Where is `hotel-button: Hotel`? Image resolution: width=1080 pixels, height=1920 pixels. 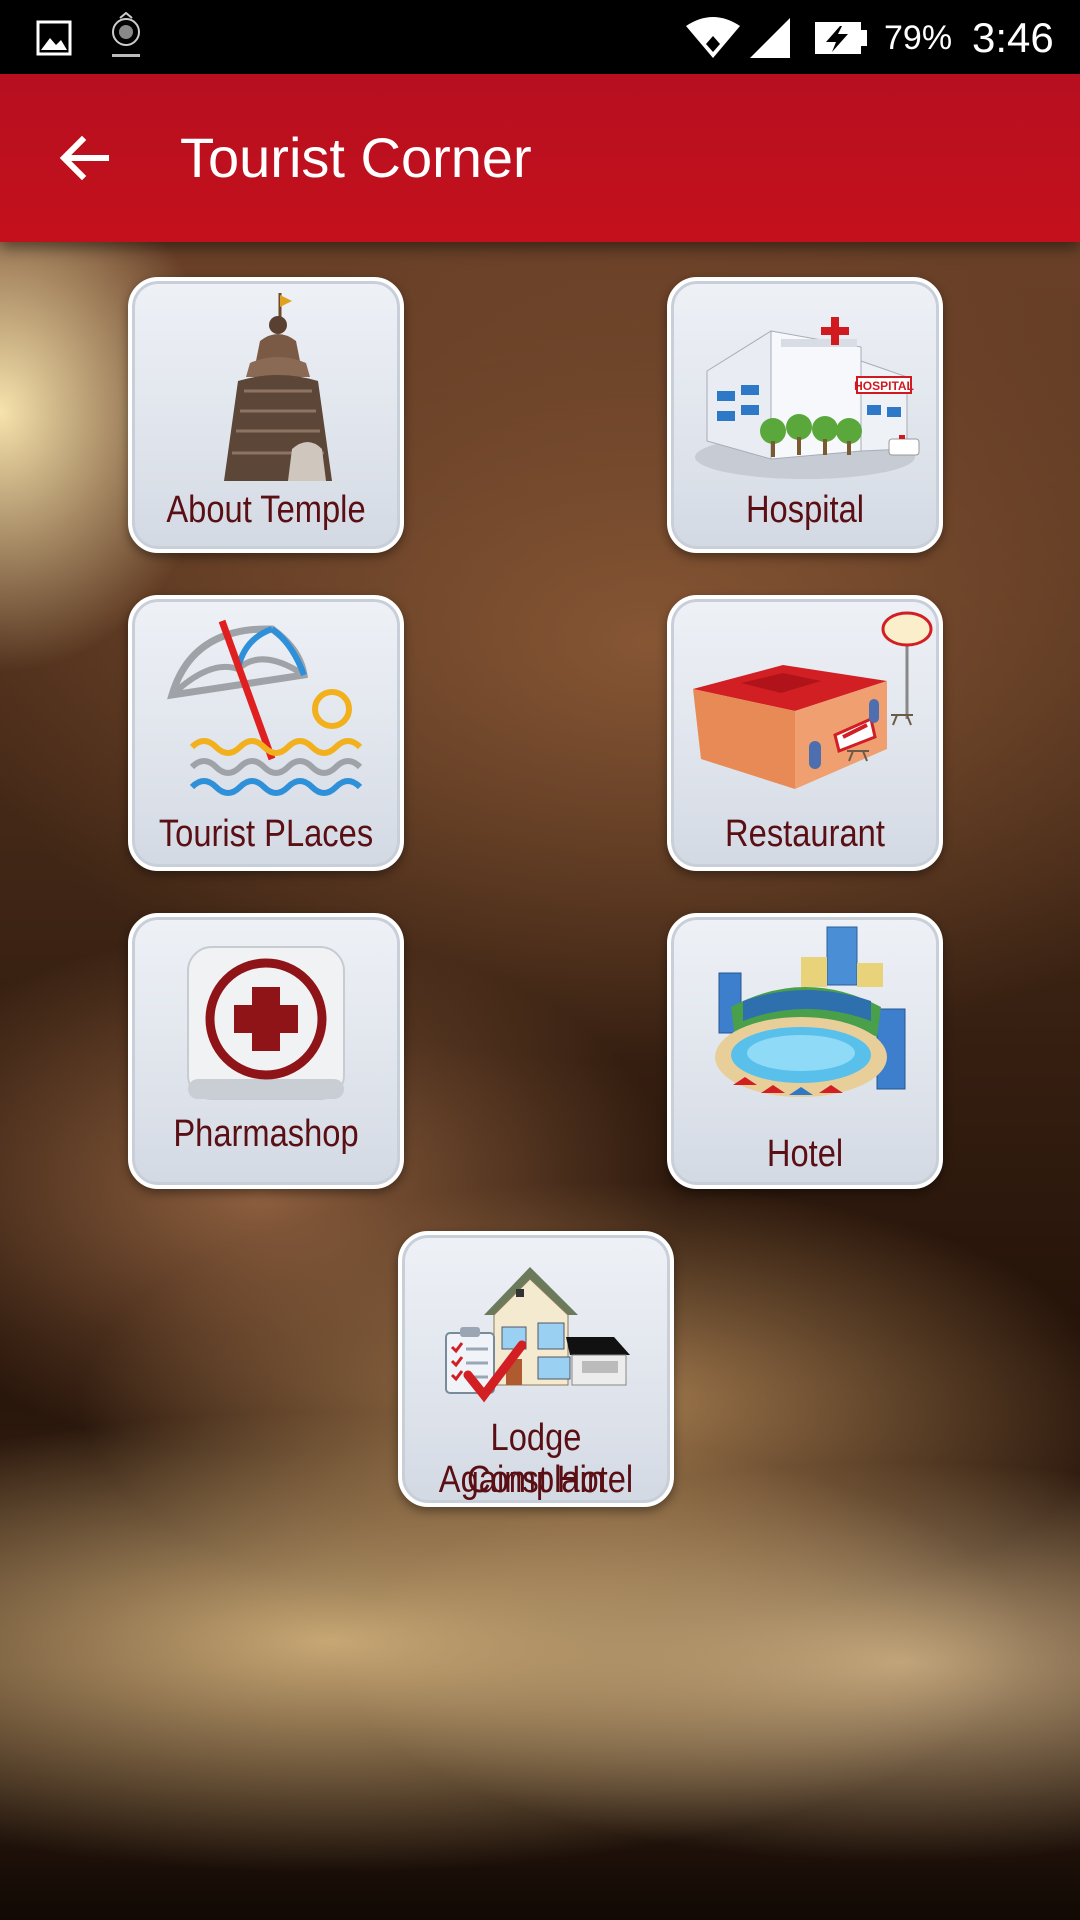
hotel-button: Hotel is located at coordinates (805, 1051).